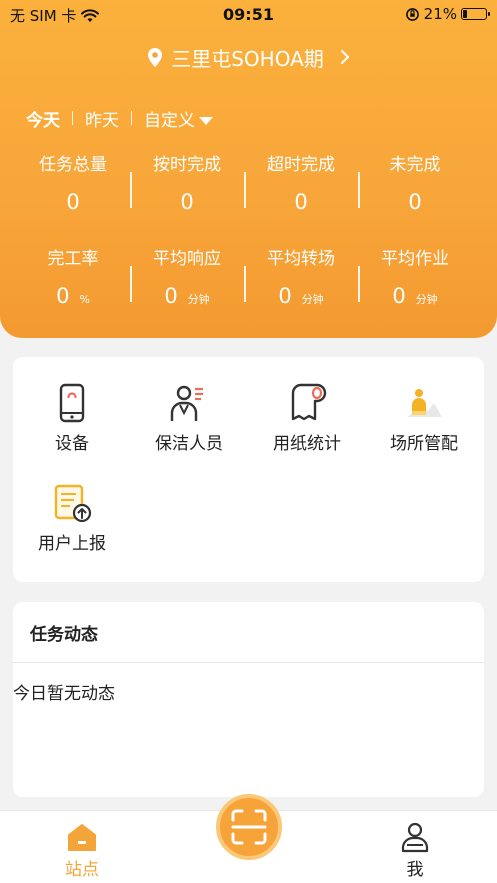 The width and height of the screenshot is (497, 883). What do you see at coordinates (73, 296) in the screenshot?
I see `stat-value-group: 0%` at bounding box center [73, 296].